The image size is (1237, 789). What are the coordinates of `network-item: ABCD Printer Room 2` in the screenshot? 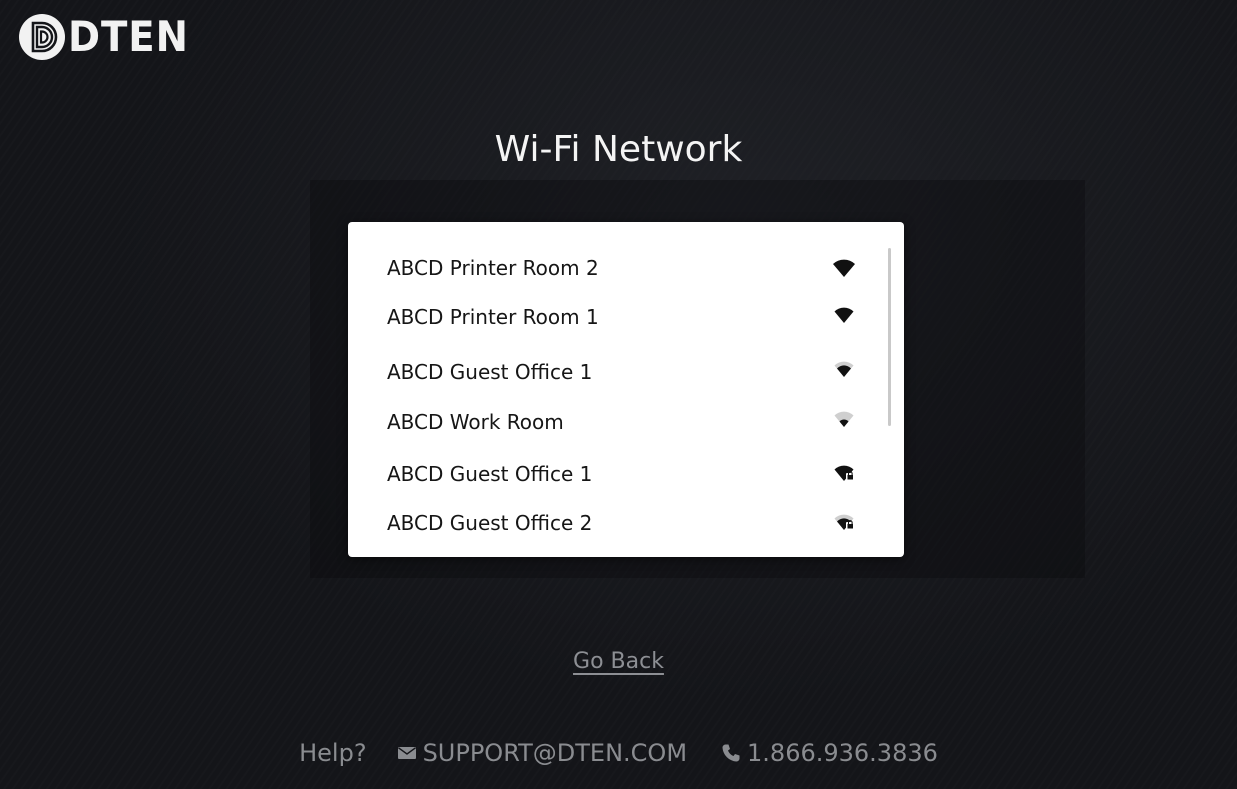 It's located at (618, 268).